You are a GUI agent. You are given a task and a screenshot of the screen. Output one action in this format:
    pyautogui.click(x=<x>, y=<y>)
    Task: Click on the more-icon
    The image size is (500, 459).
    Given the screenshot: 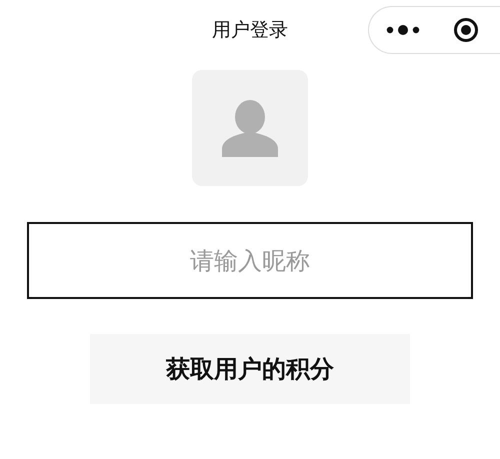 What is the action you would take?
    pyautogui.click(x=403, y=30)
    